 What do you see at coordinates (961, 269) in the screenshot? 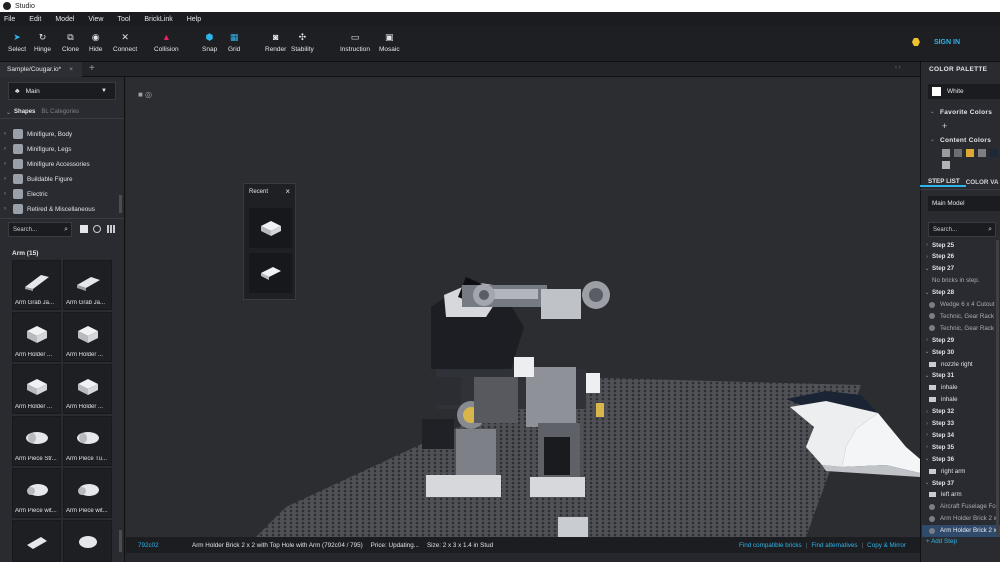
I see `step-row: ⌄ Step 27` at bounding box center [961, 269].